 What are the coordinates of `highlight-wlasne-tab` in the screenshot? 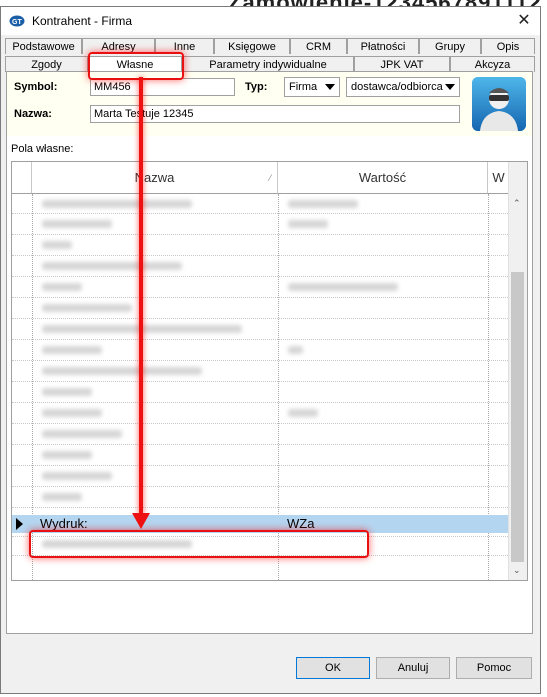 It's located at (136, 66).